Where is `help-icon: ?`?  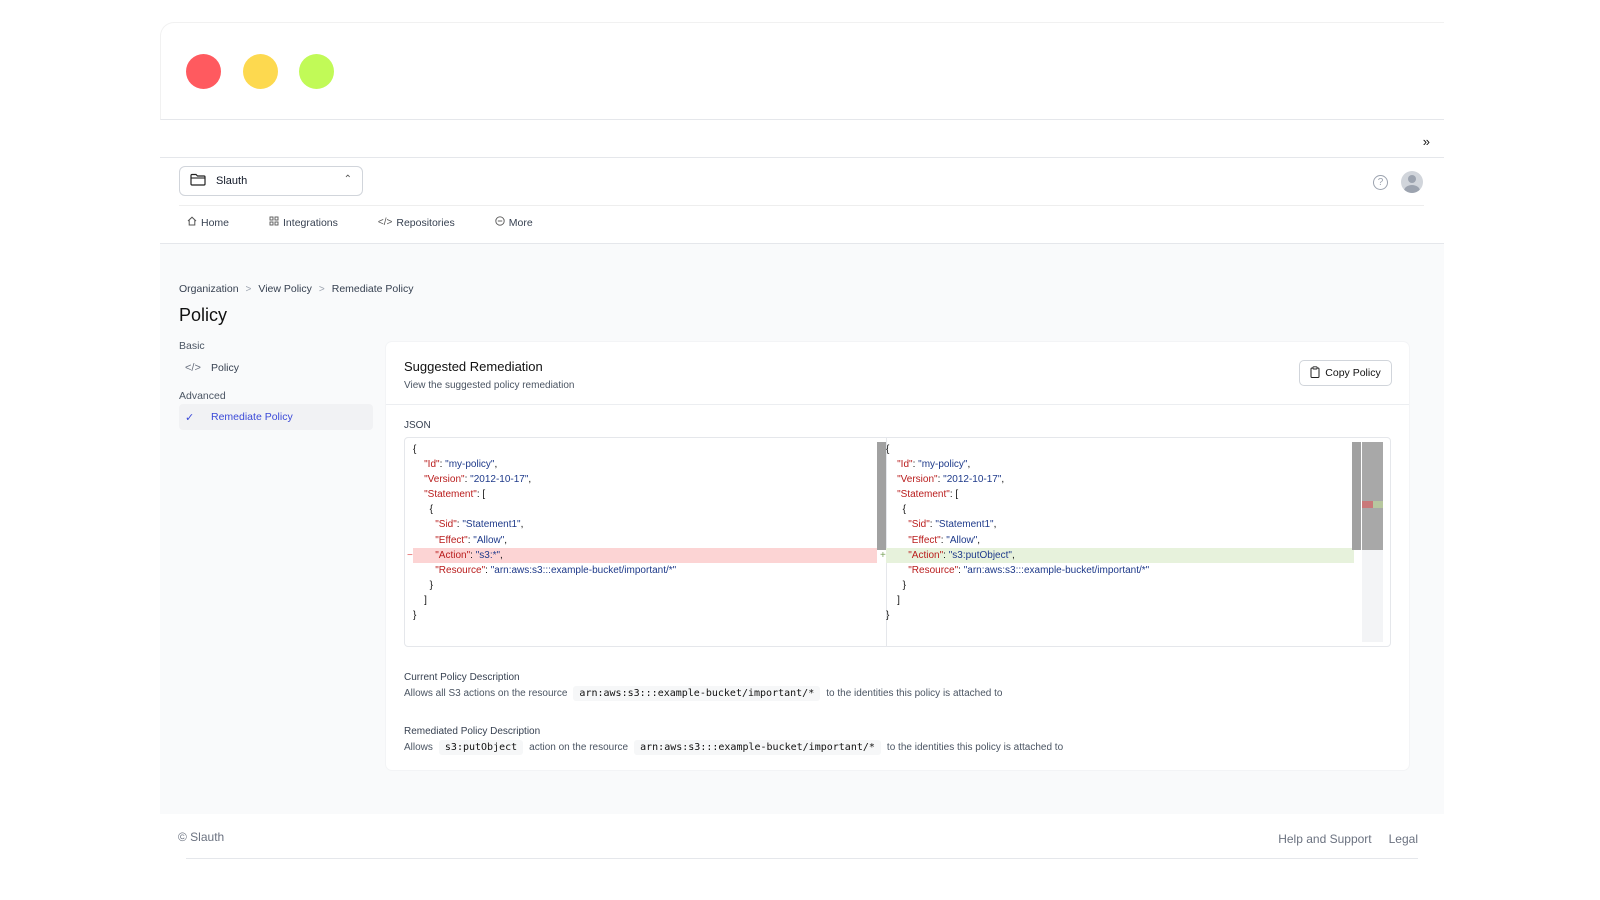 help-icon: ? is located at coordinates (1380, 182).